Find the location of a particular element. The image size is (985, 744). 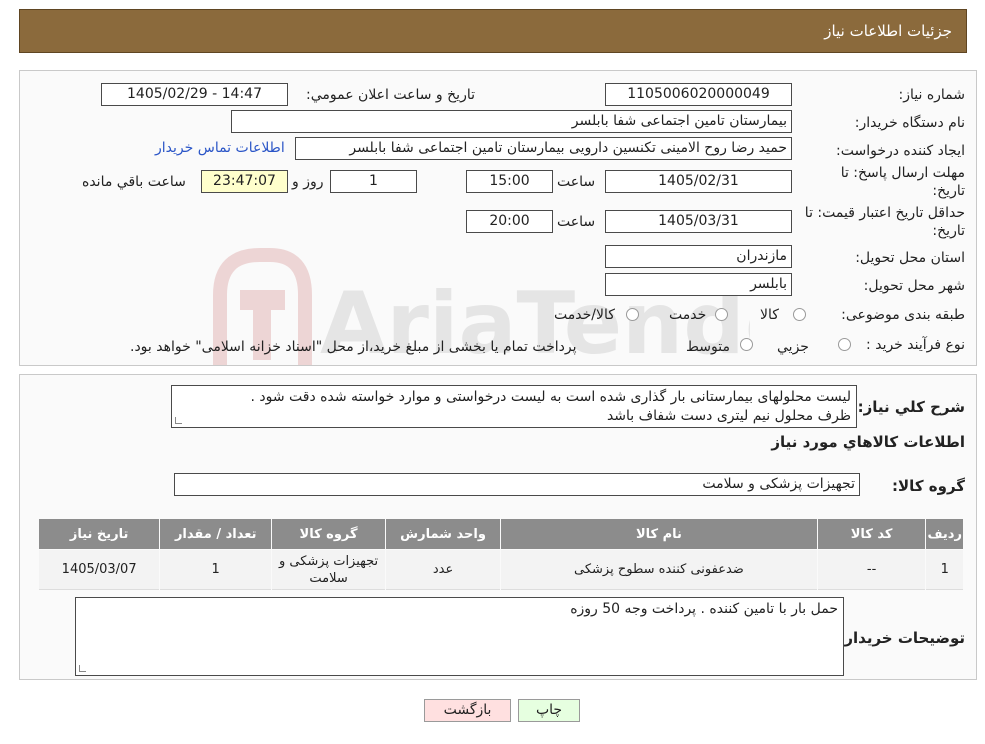

deadline-date-field: 1405/02/31 is located at coordinates (698, 181).